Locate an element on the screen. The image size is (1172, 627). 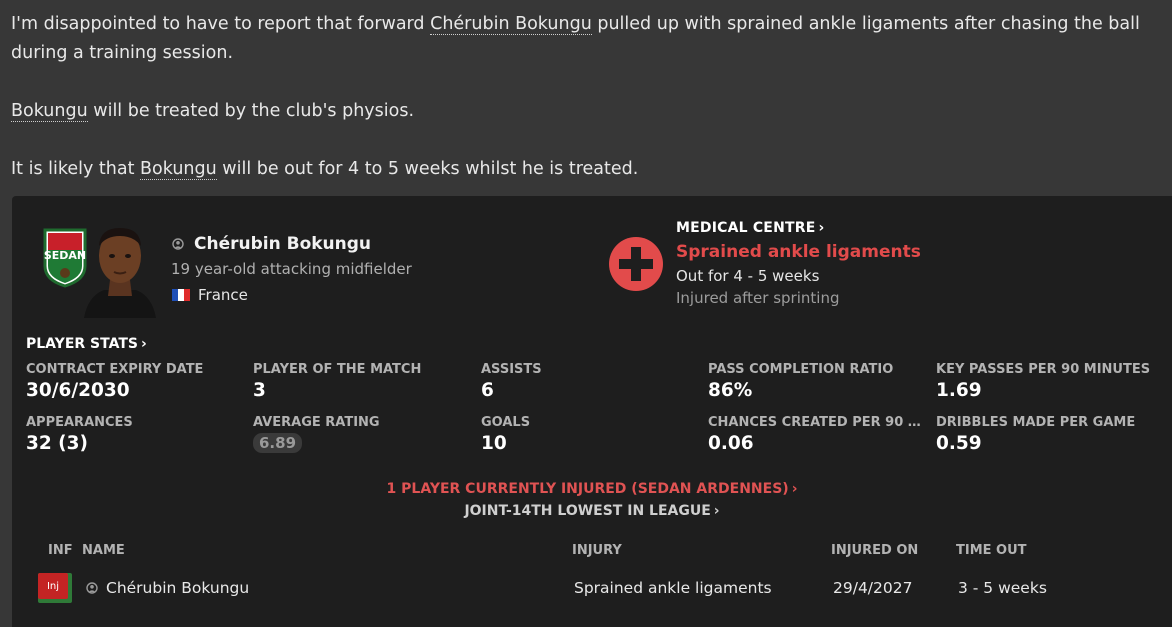
injury-status-tag: Inj is located at coordinates (55, 588).